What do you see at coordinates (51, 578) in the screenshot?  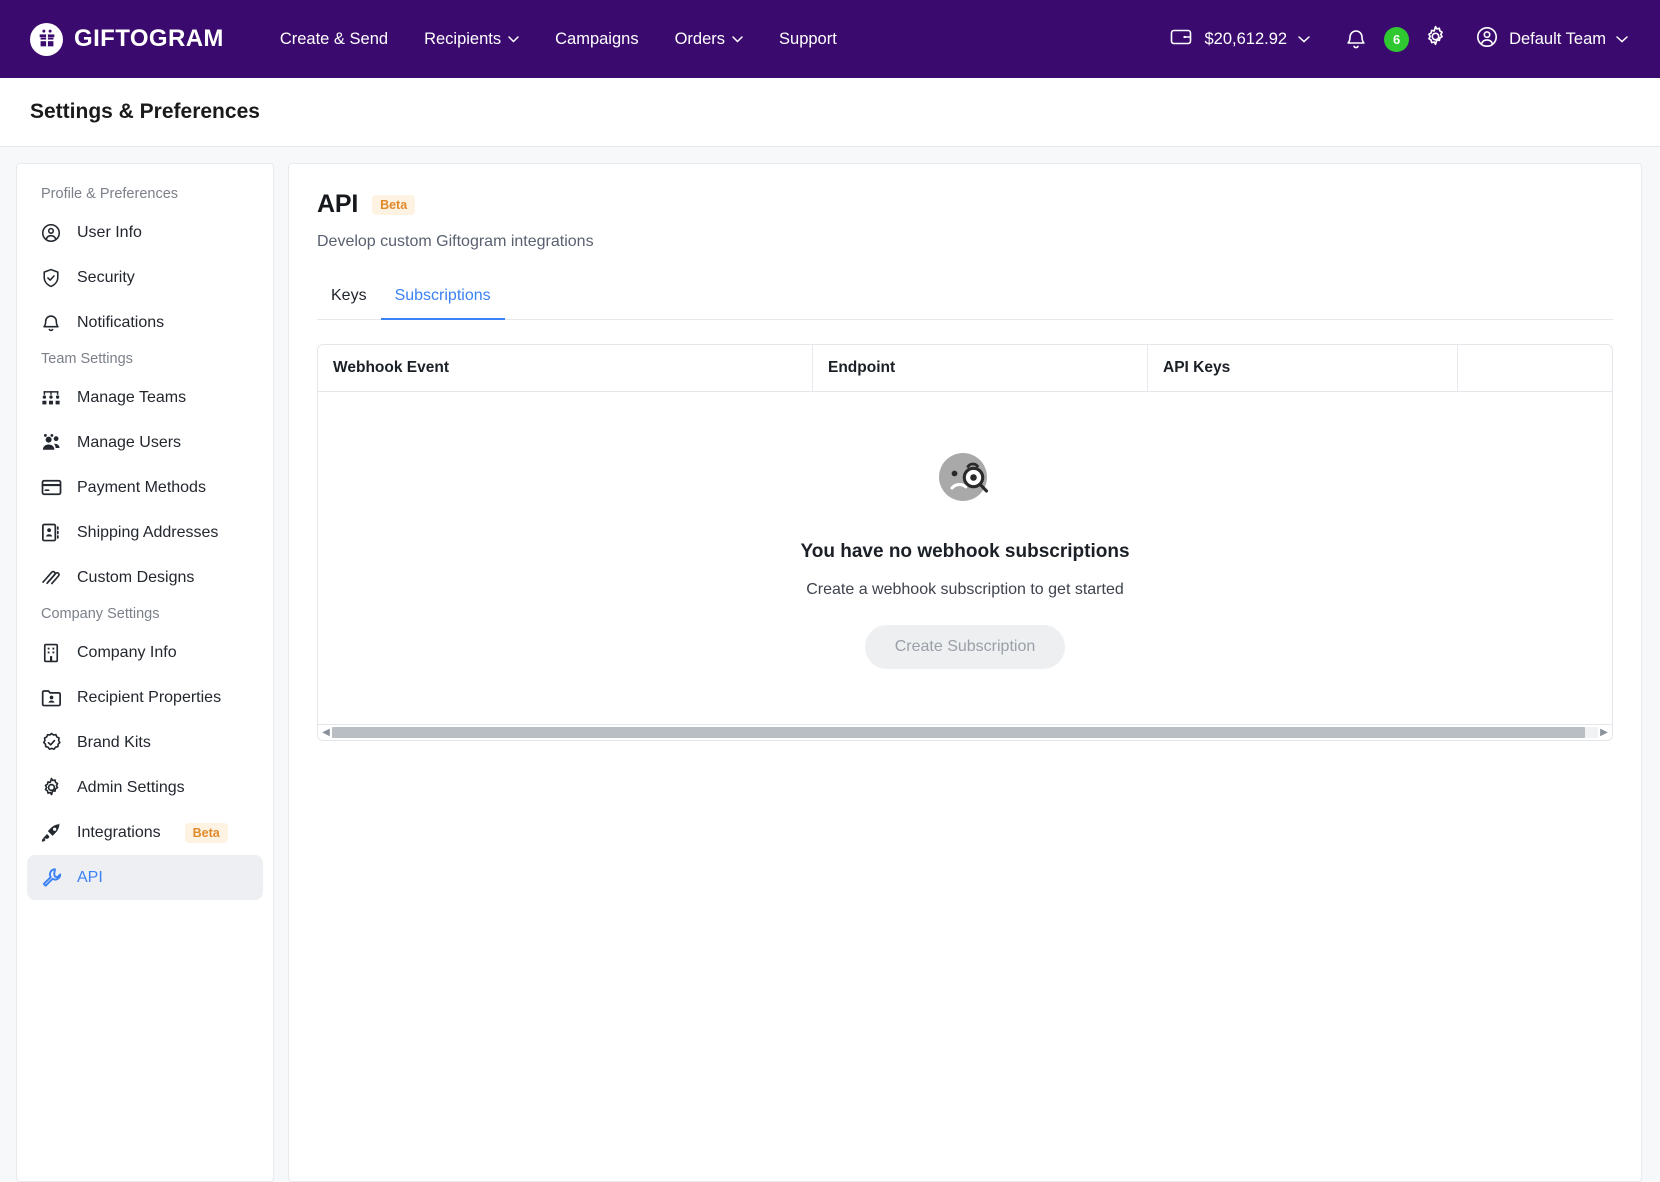 I see `scribble-icon` at bounding box center [51, 578].